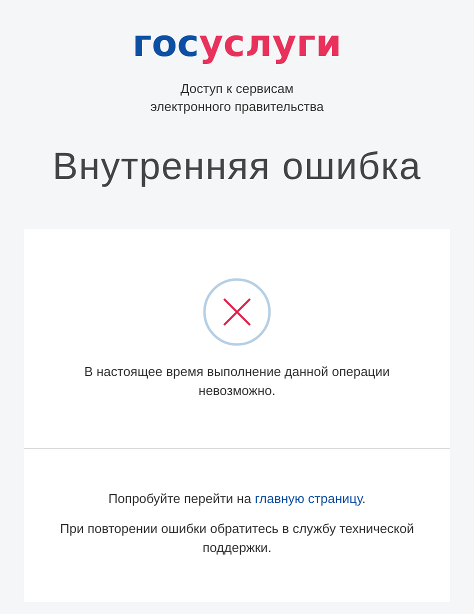  Describe the element at coordinates (237, 538) in the screenshot. I see `support-note: При повторении ошибки обратитесь в службу технической поддержки.` at that location.